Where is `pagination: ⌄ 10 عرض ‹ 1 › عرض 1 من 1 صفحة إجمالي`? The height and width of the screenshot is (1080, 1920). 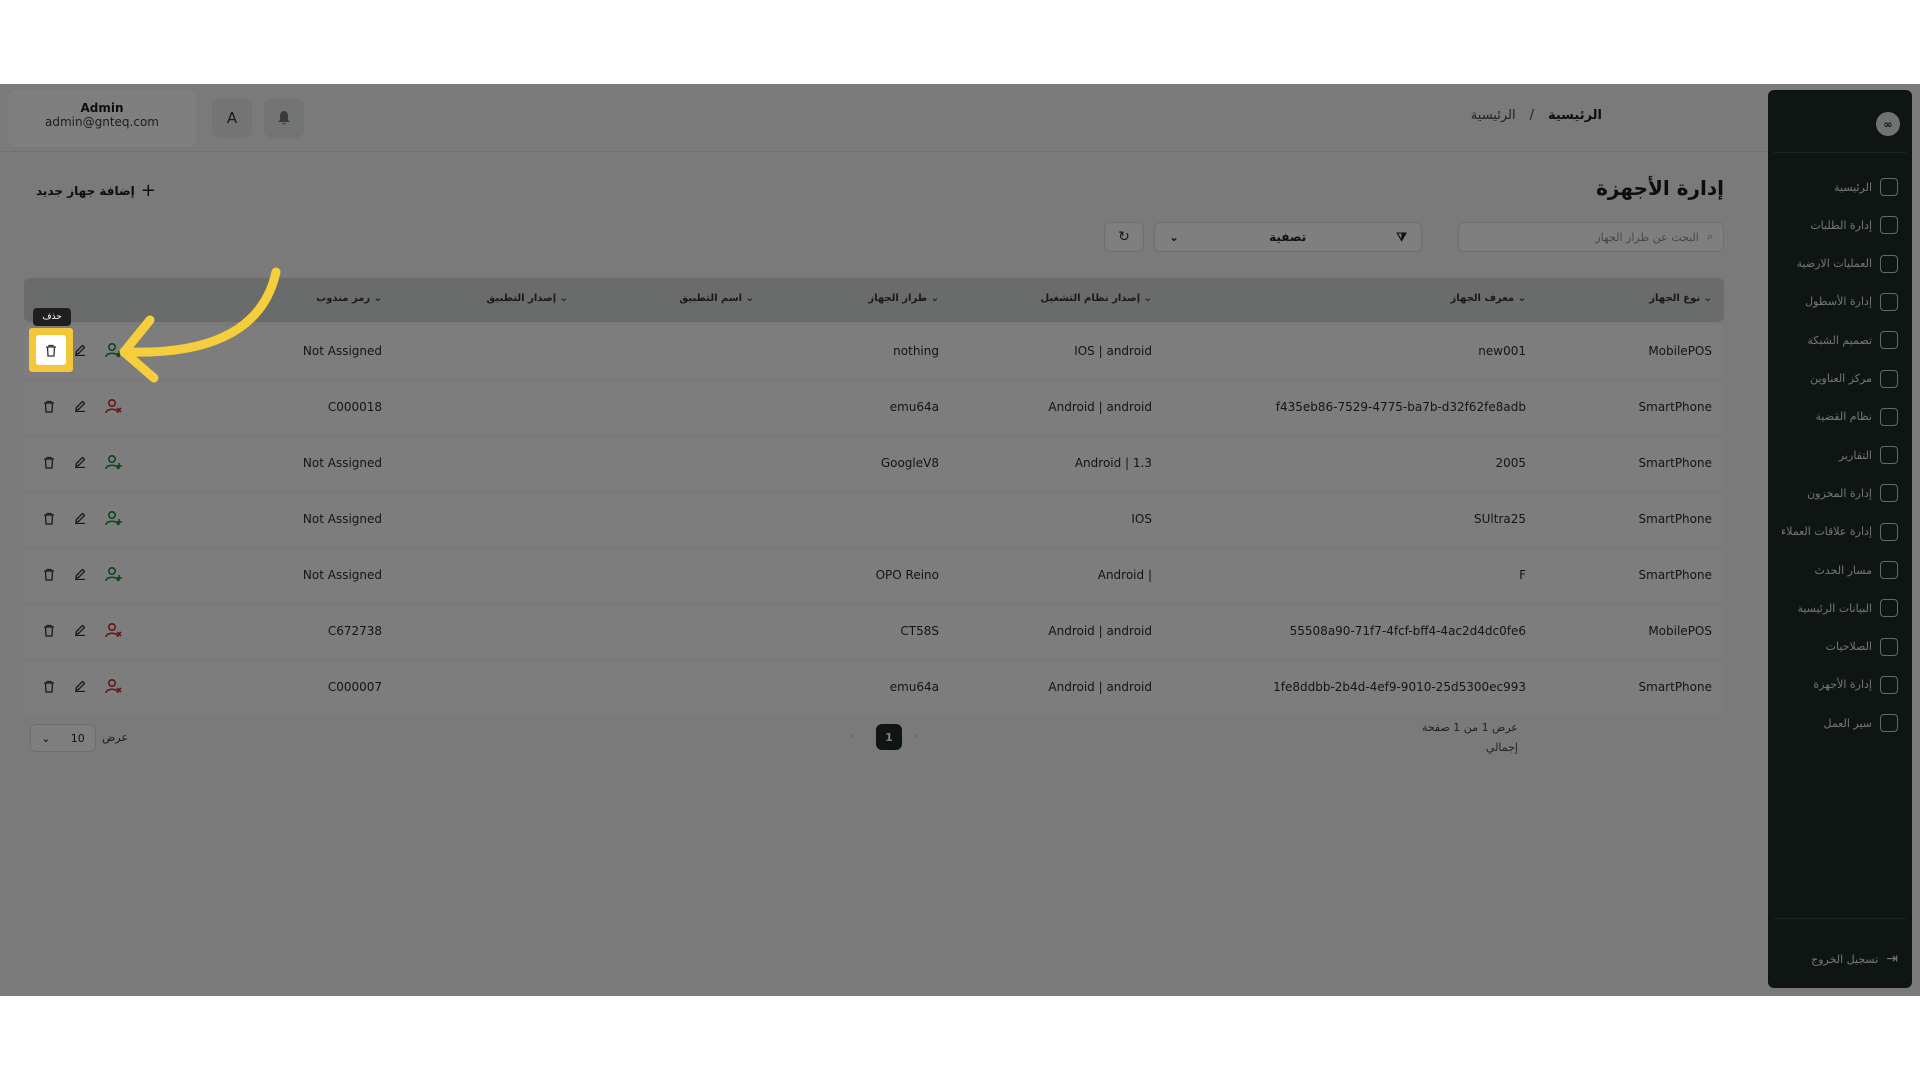
pagination: ⌄ 10 عرض ‹ 1 › عرض 1 من 1 صفحة إجمالي is located at coordinates (860, 738).